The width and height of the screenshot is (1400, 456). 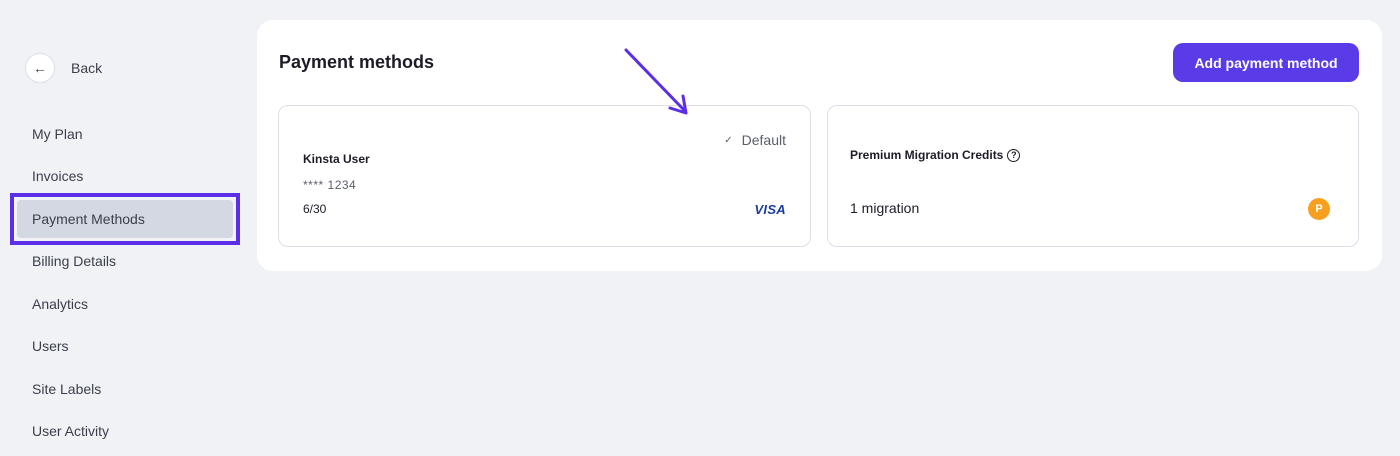 I want to click on sidebar-item-users: Users, so click(x=50, y=346).